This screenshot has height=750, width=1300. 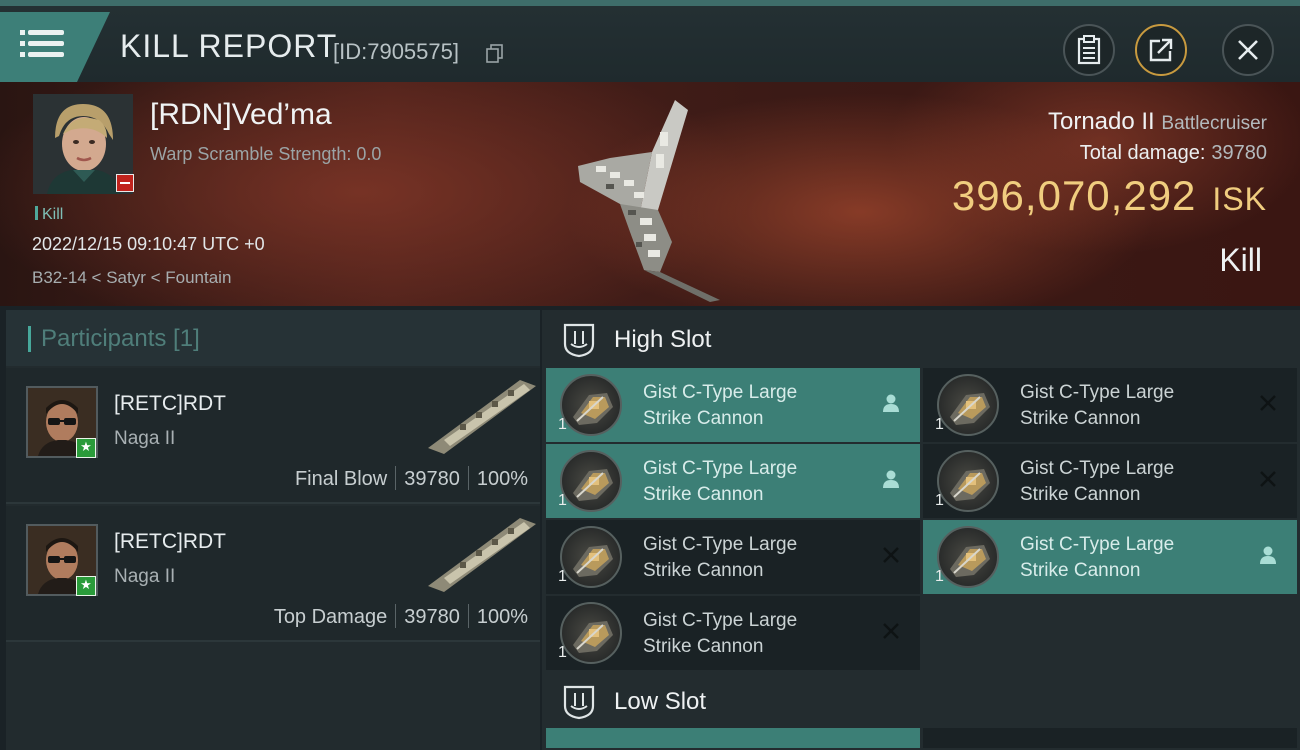 What do you see at coordinates (1074, 195) in the screenshot?
I see `isk-amount: 396,070,292` at bounding box center [1074, 195].